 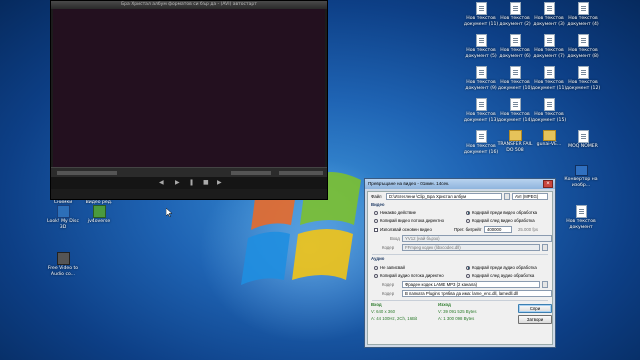 I want to click on desktop-icon: Look! My Disc 3D, so click(x=63, y=217).